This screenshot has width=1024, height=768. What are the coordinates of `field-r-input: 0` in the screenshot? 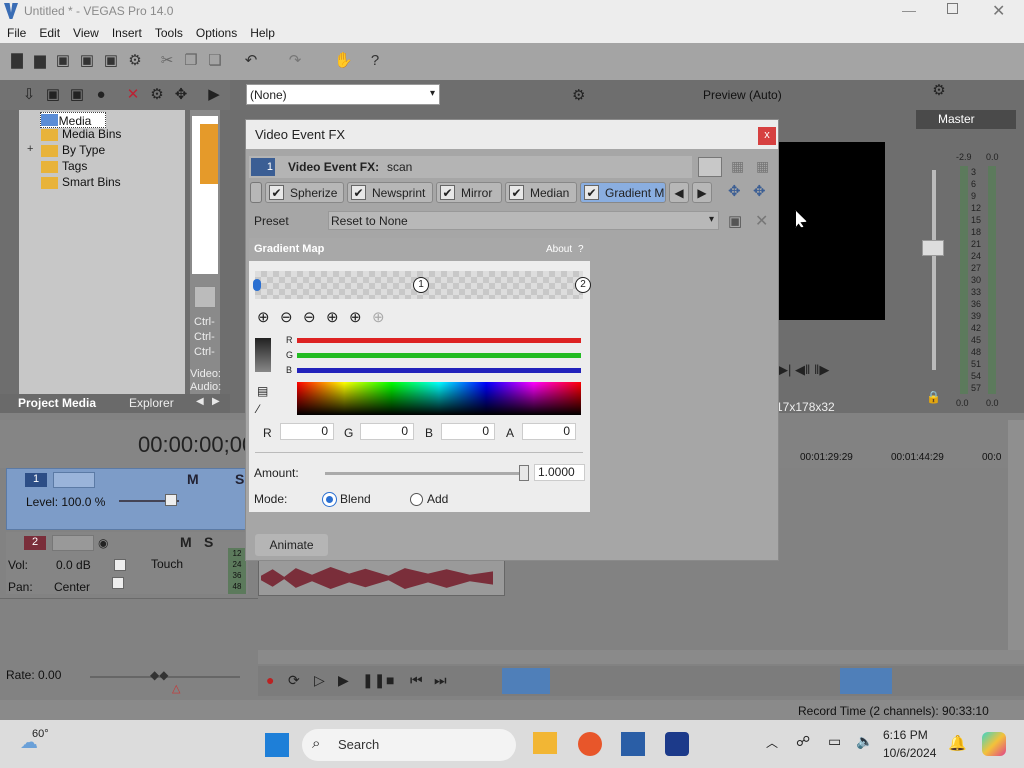 It's located at (307, 431).